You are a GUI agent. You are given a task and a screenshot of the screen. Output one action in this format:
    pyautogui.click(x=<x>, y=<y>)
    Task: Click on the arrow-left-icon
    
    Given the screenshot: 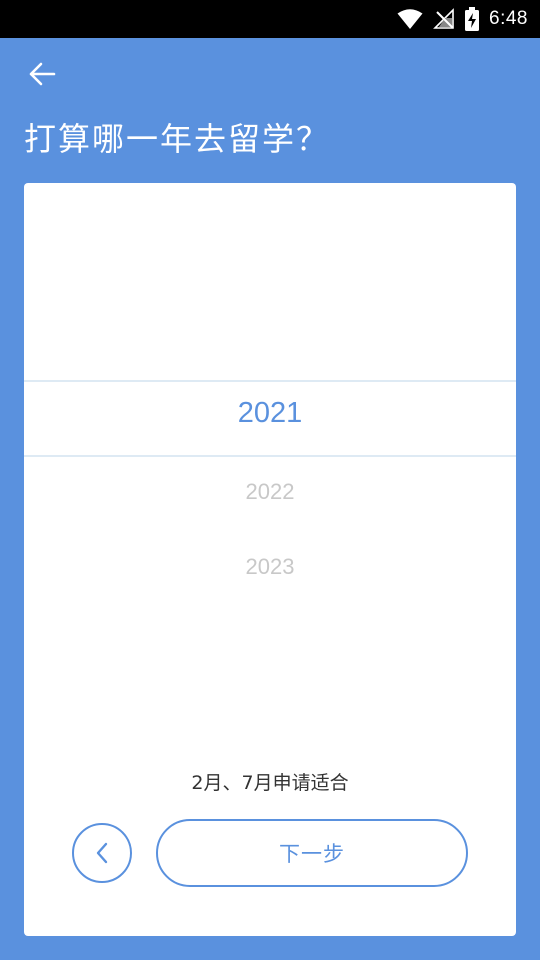 What is the action you would take?
    pyautogui.click(x=42, y=74)
    